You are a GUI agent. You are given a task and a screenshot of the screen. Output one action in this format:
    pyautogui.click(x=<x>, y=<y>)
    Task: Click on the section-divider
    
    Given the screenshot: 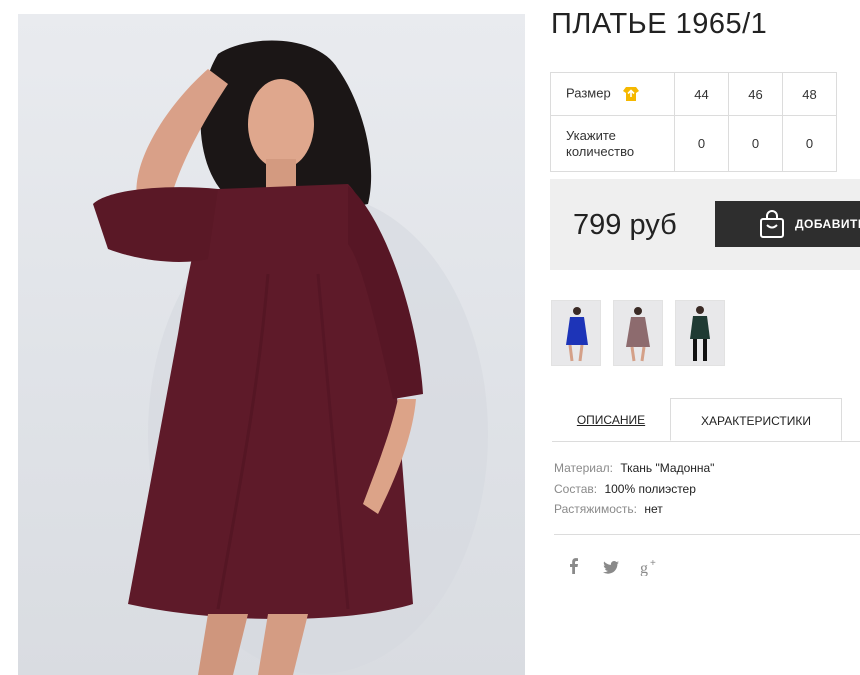 What is the action you would take?
    pyautogui.click(x=707, y=534)
    